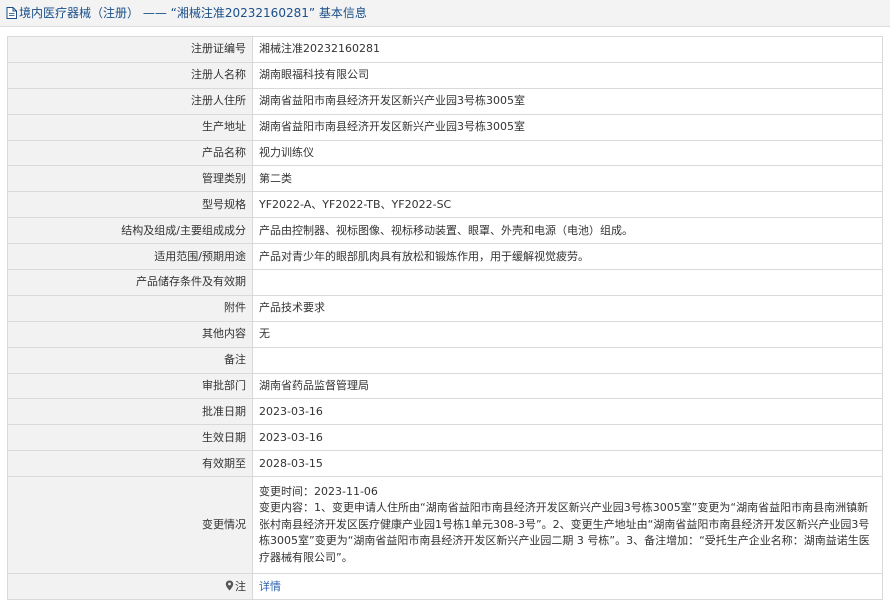  I want to click on row-value: 视力训练仪, so click(567, 153).